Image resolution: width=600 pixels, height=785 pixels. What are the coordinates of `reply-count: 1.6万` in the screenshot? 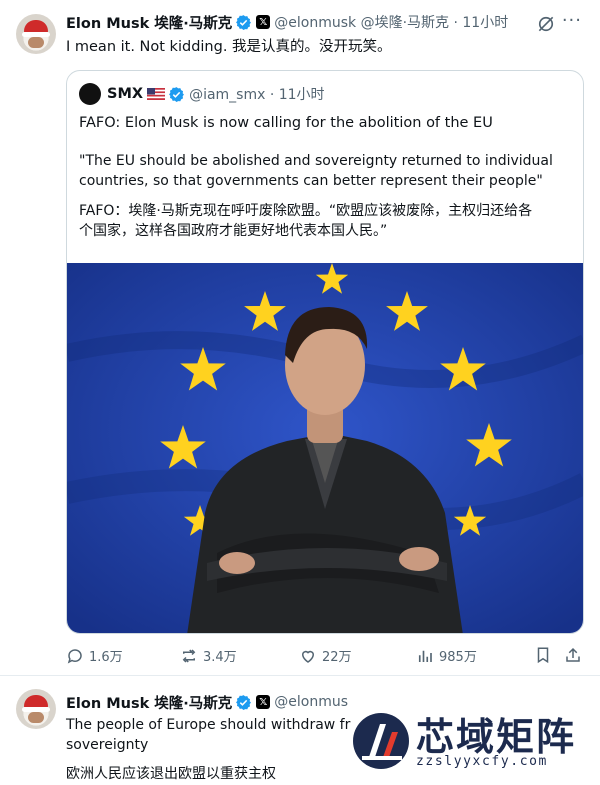 It's located at (106, 657).